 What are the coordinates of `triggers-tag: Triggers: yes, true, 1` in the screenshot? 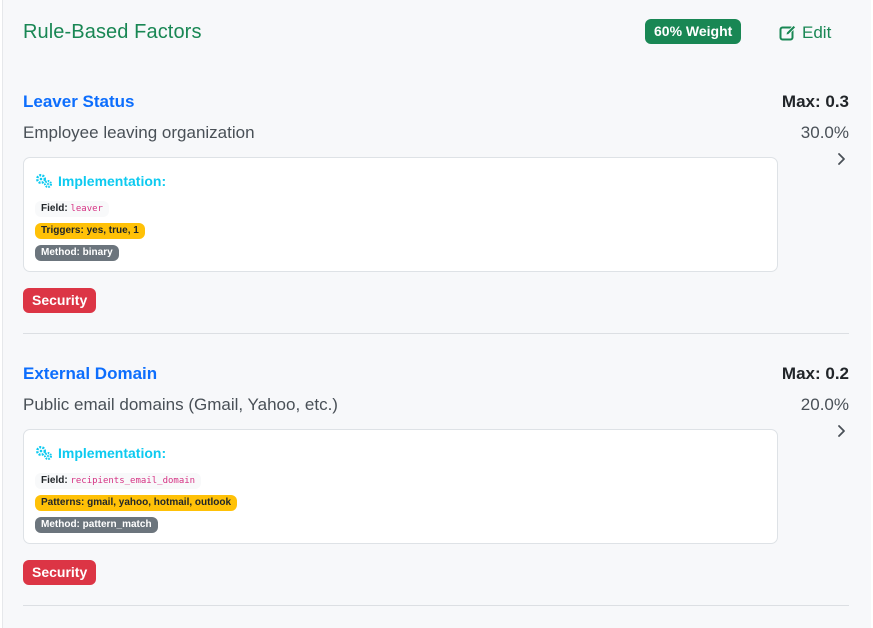 It's located at (90, 231).